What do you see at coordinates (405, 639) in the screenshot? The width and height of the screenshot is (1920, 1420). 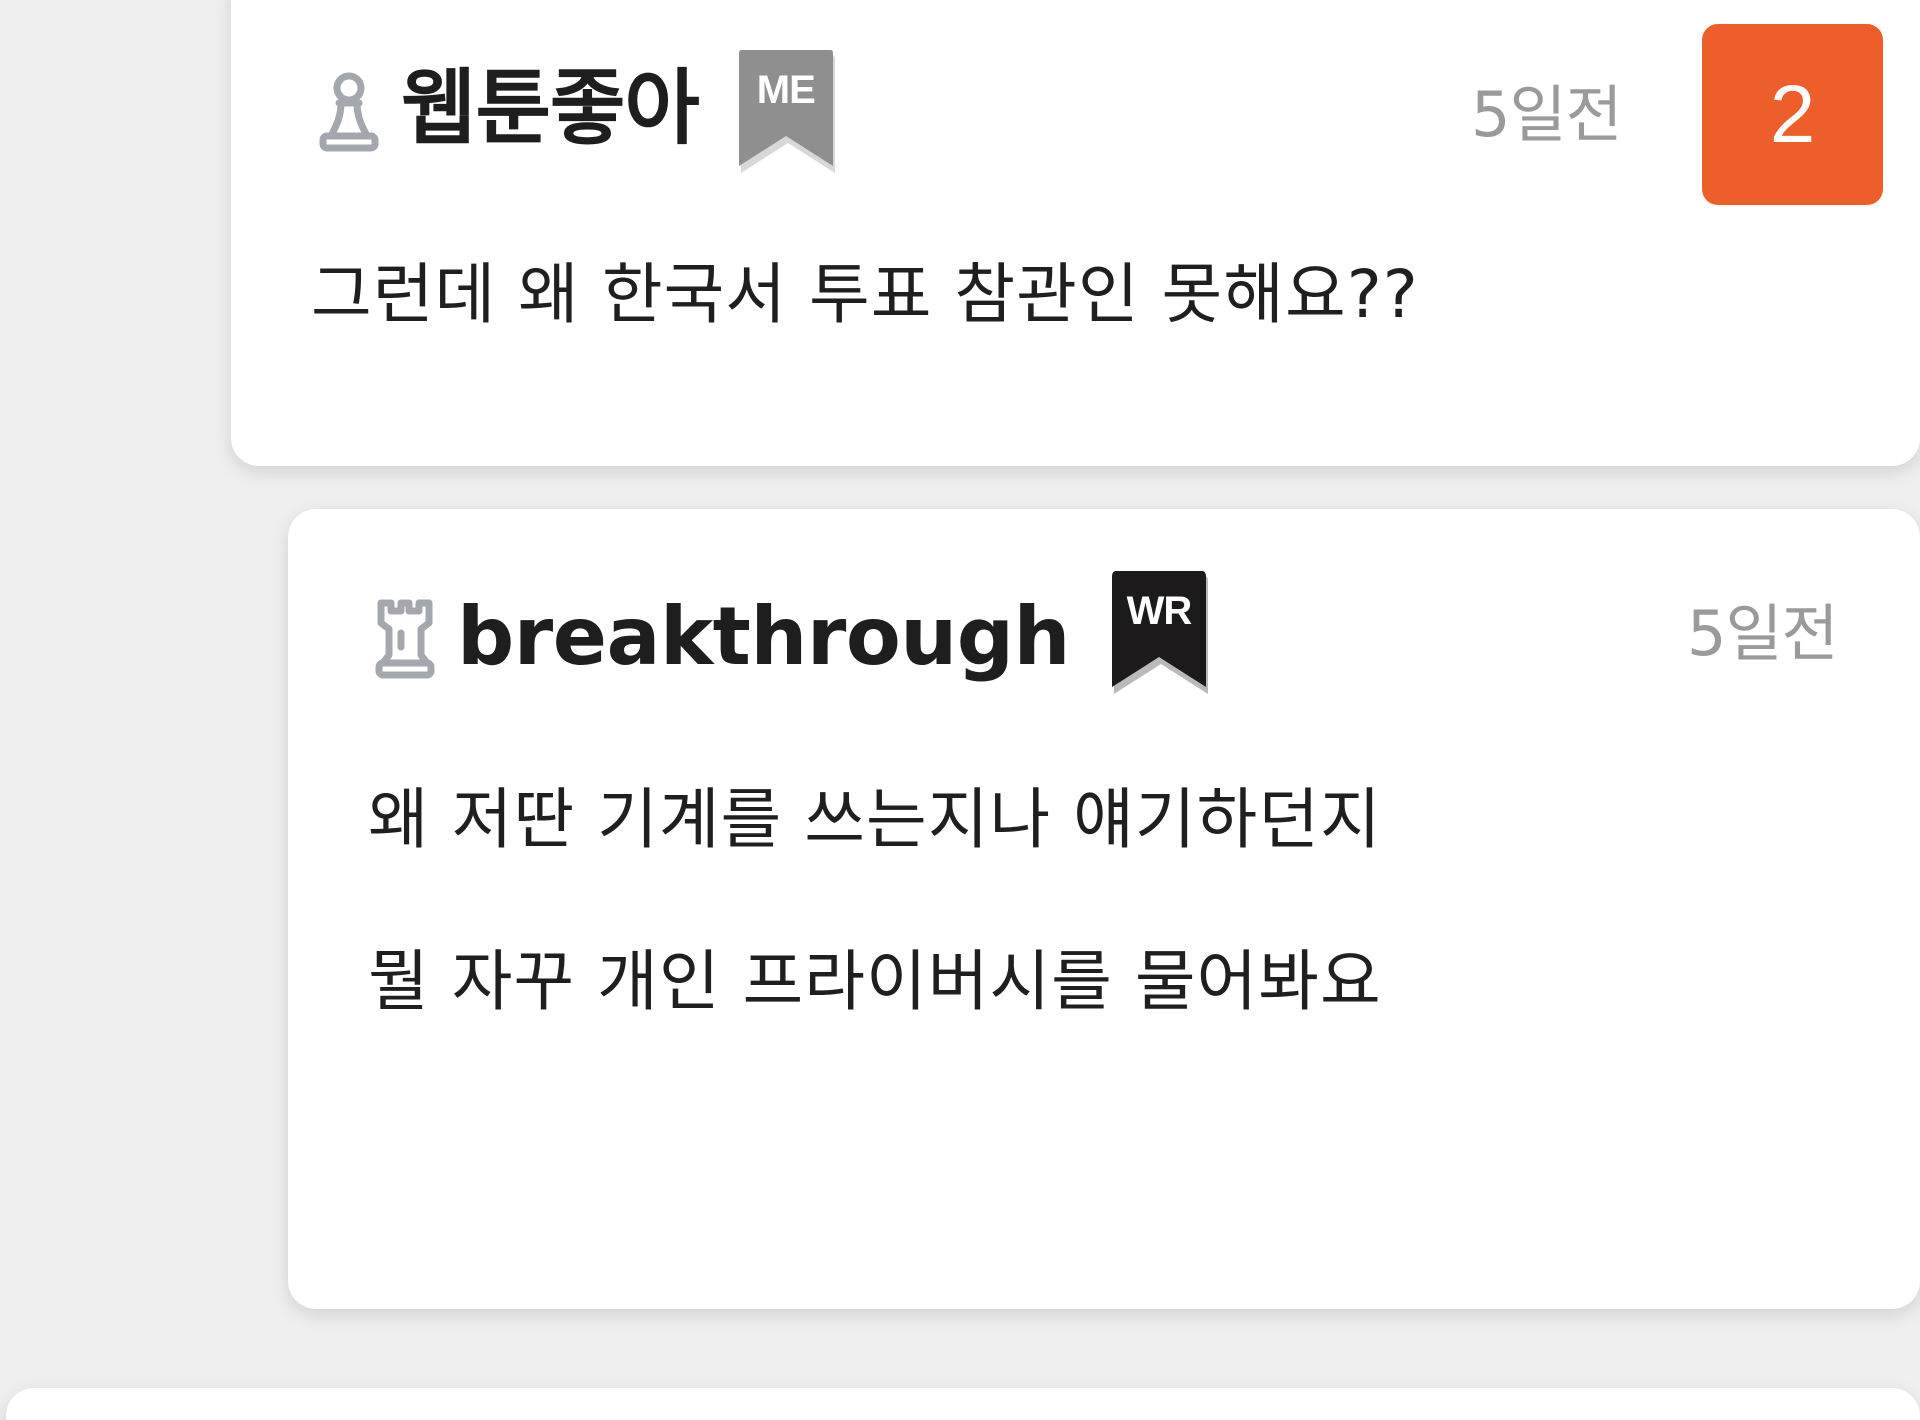 I see `rook-icon` at bounding box center [405, 639].